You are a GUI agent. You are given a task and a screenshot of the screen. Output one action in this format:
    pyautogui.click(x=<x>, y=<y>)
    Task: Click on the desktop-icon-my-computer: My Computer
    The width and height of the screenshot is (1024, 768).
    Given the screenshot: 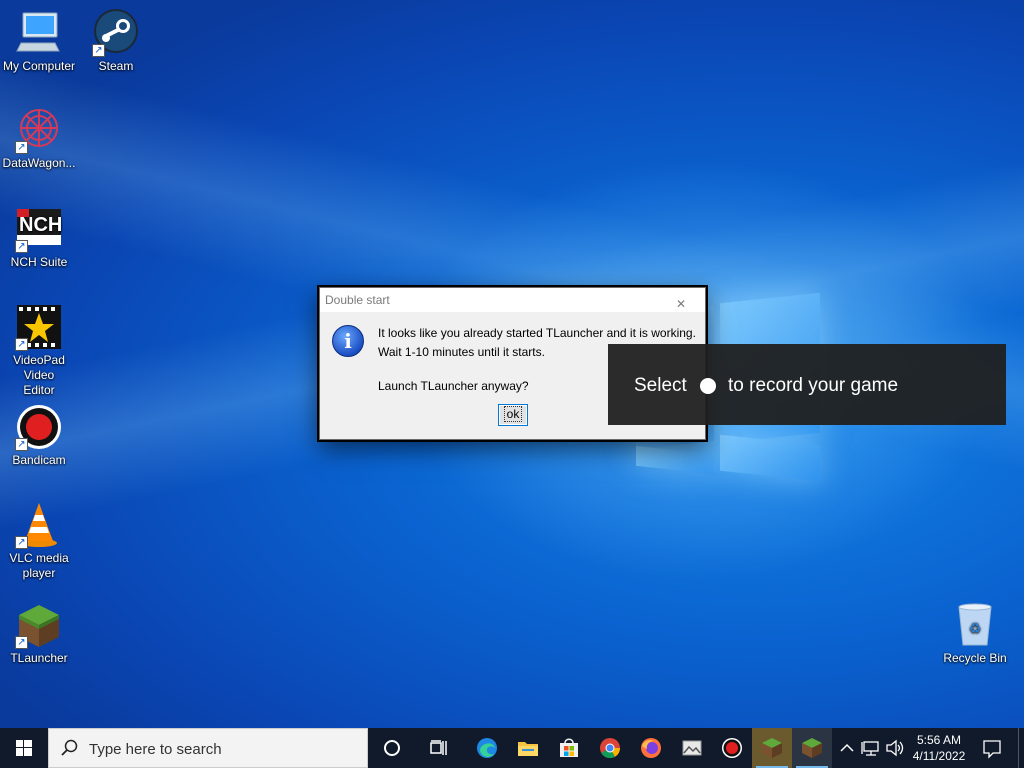 What is the action you would take?
    pyautogui.click(x=39, y=41)
    